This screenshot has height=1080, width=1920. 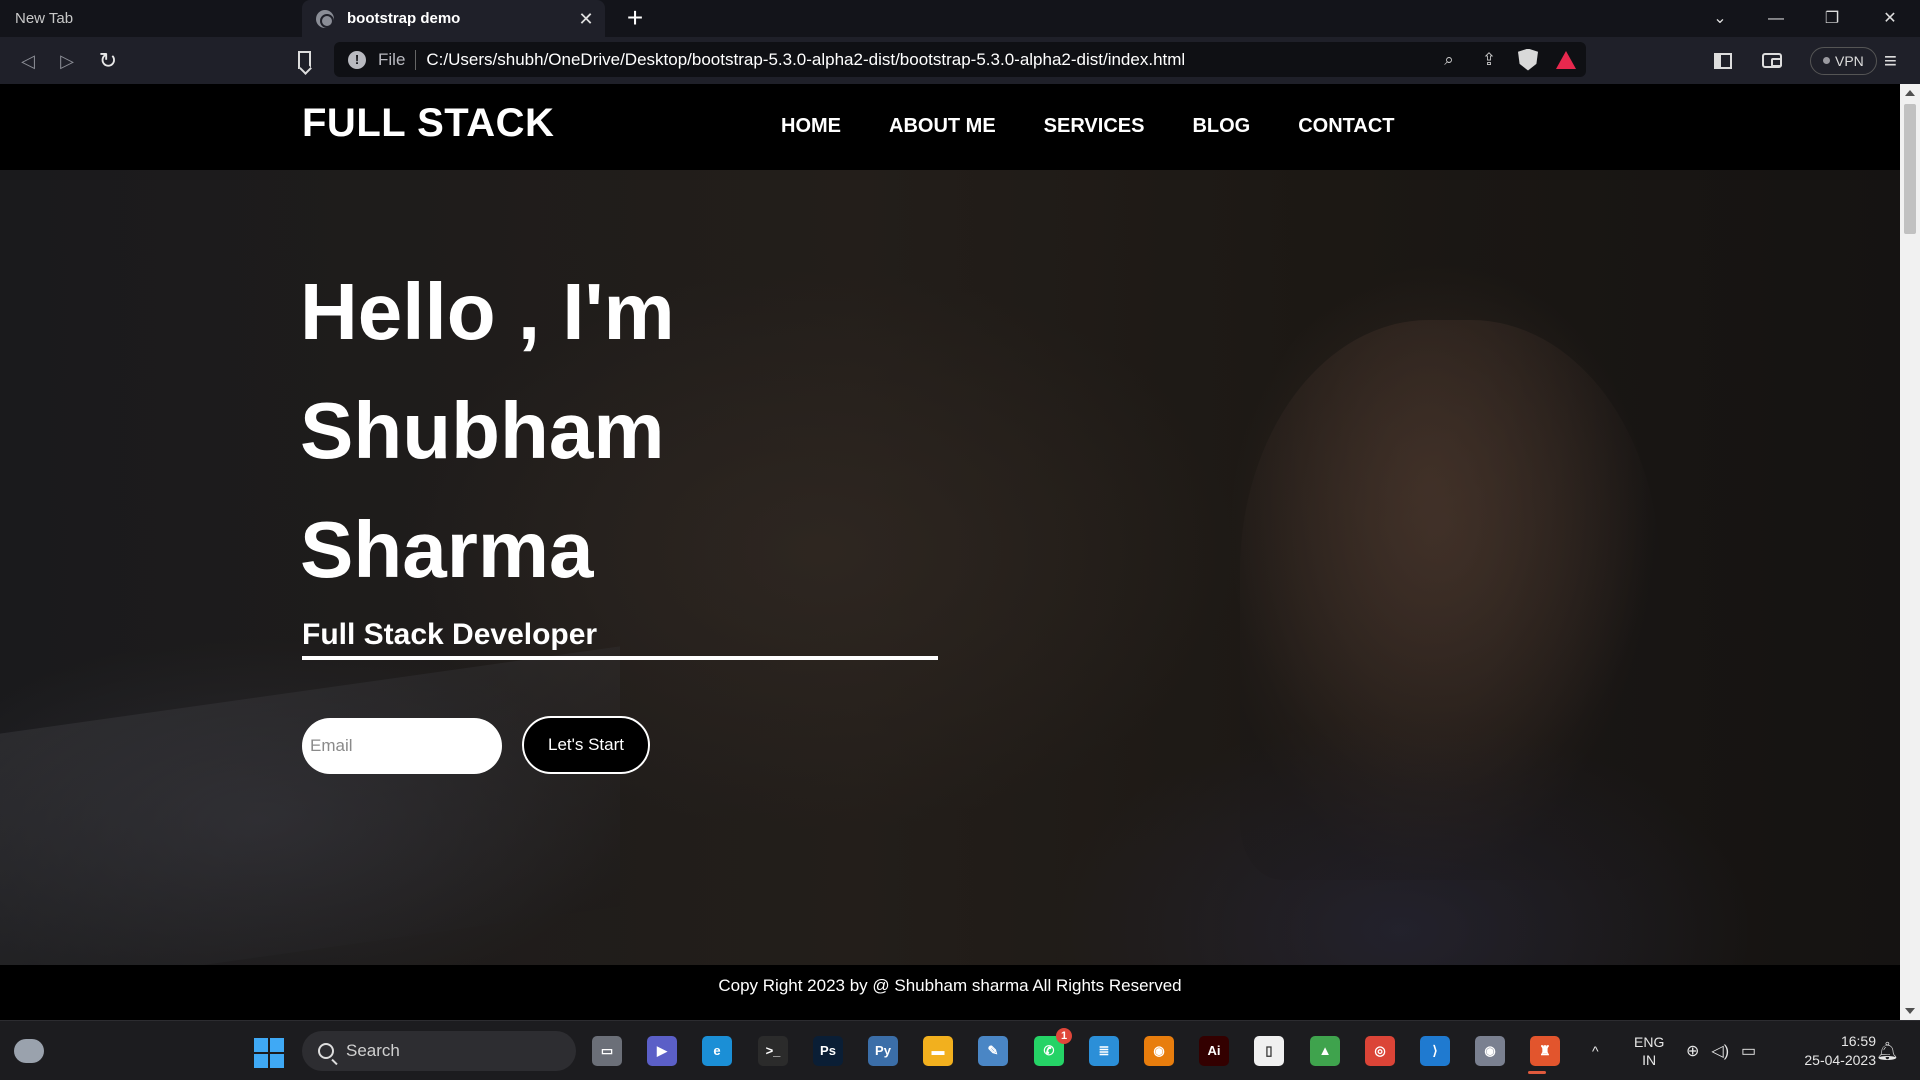 What do you see at coordinates (1490, 1051) in the screenshot?
I see `camera-icon: ◉` at bounding box center [1490, 1051].